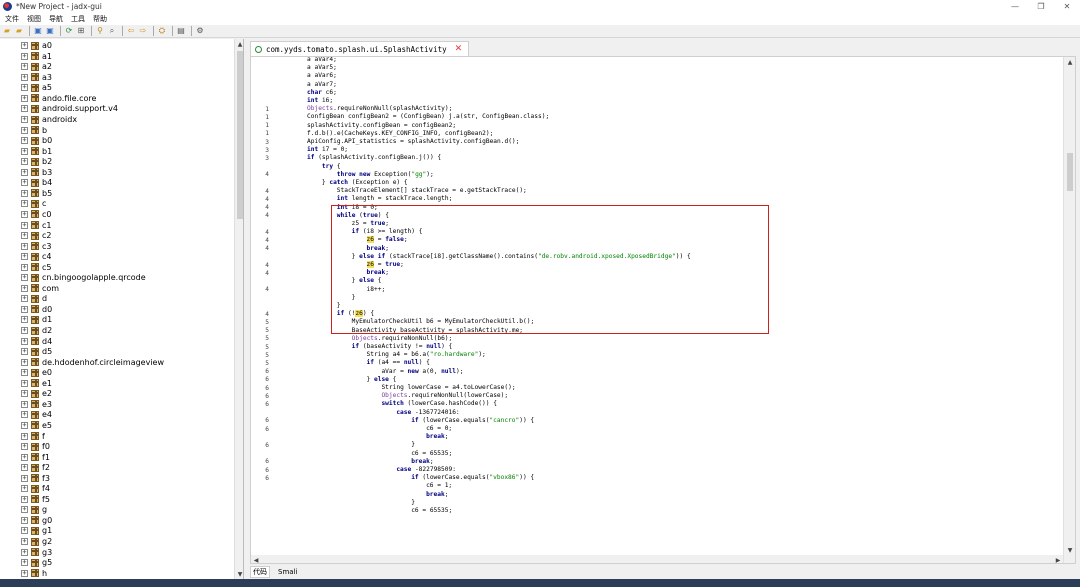 Image resolution: width=1080 pixels, height=587 pixels. What do you see at coordinates (25, 478) in the screenshot?
I see `tree-item: + f3` at bounding box center [25, 478].